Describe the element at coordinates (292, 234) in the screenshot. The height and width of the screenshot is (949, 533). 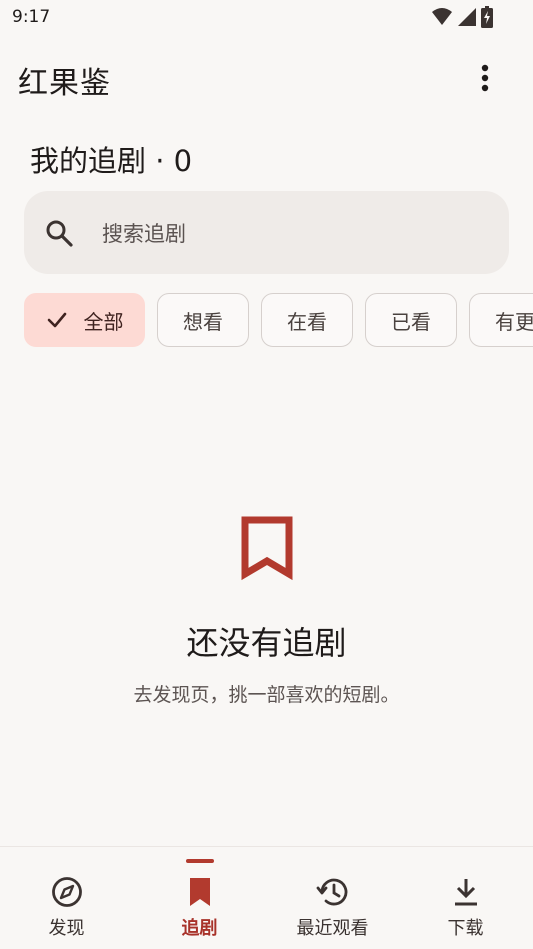
I see `search-input` at that location.